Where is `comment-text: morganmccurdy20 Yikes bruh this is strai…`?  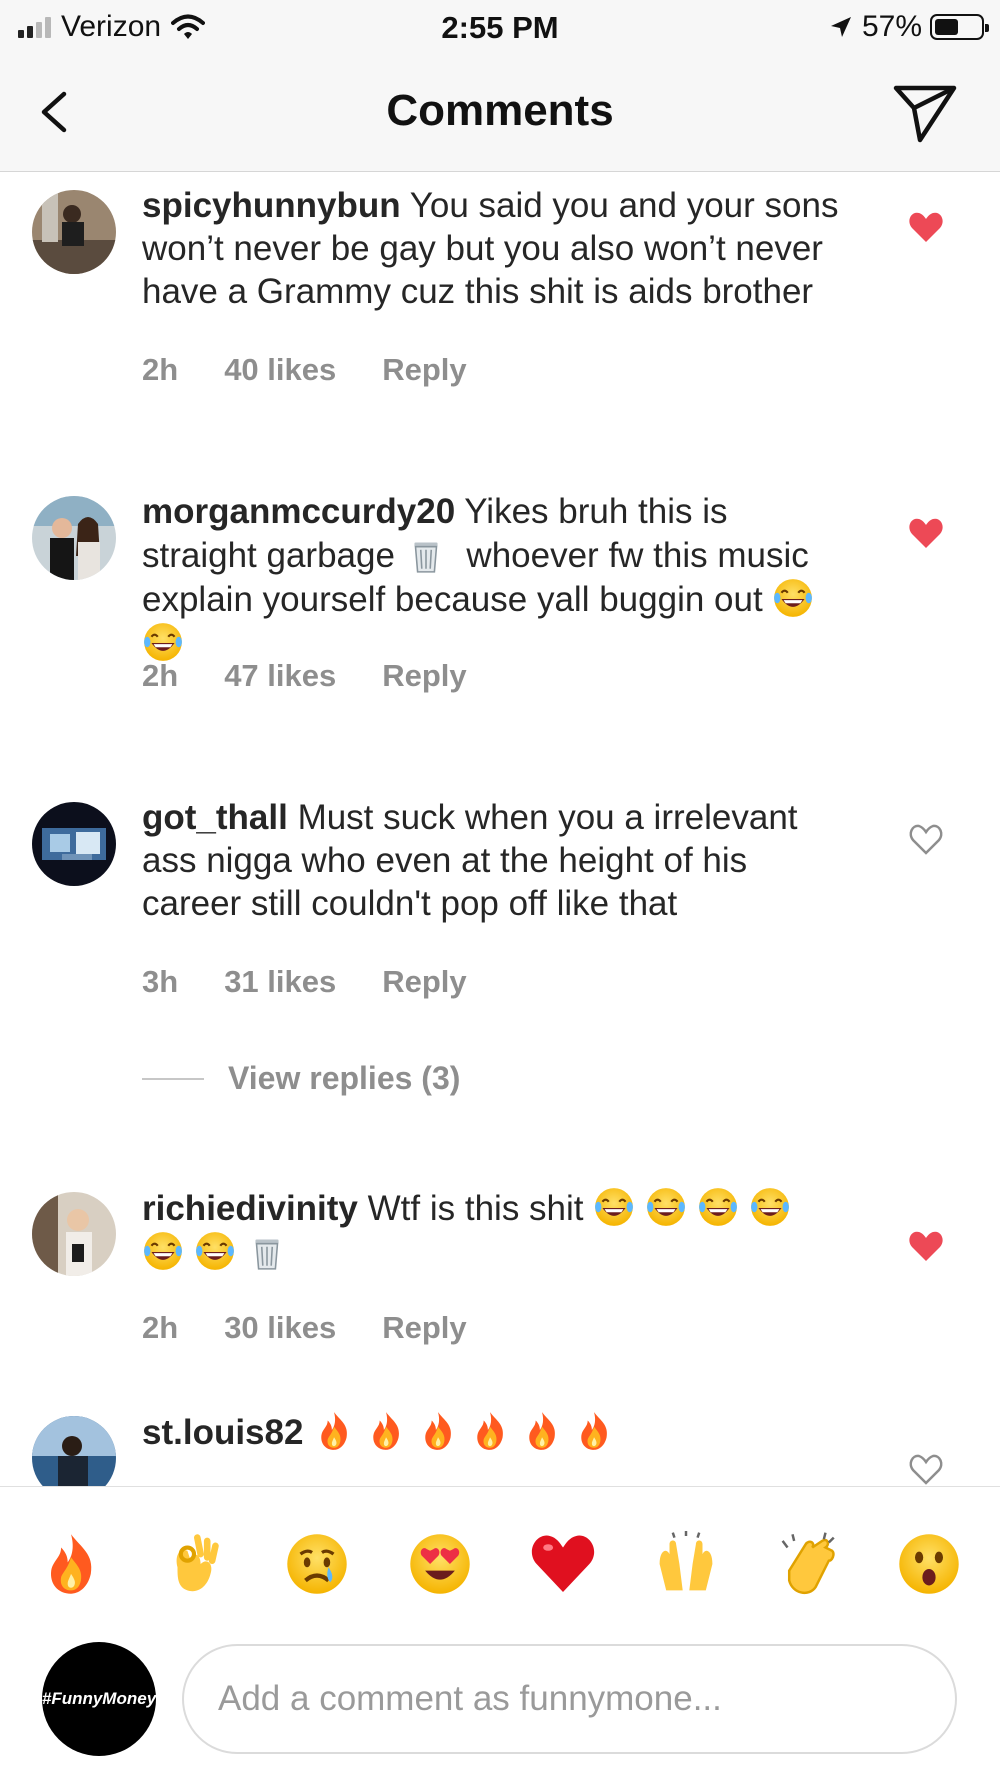
comment-text: morganmccurdy20 Yikes bruh this is strai… is located at coordinates (492, 577).